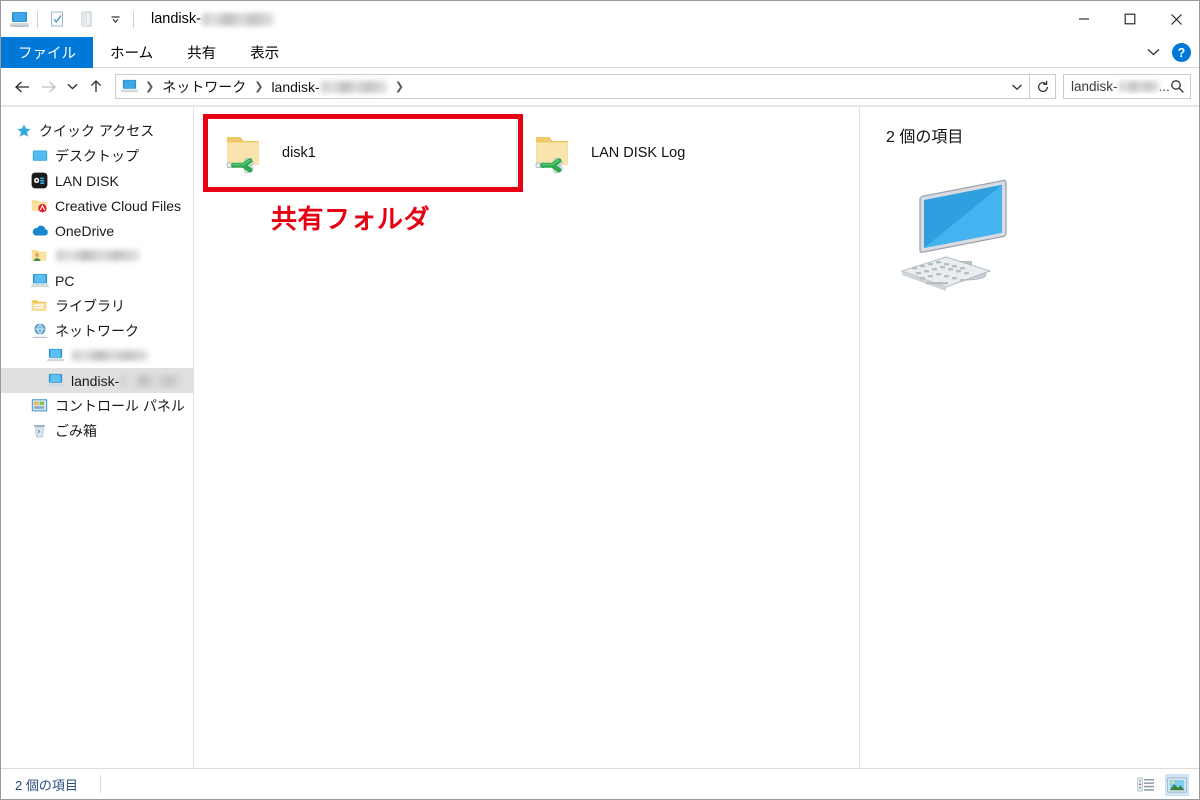 This screenshot has height=800, width=1200. What do you see at coordinates (264, 52) in the screenshot?
I see `tab-view: 表示` at bounding box center [264, 52].